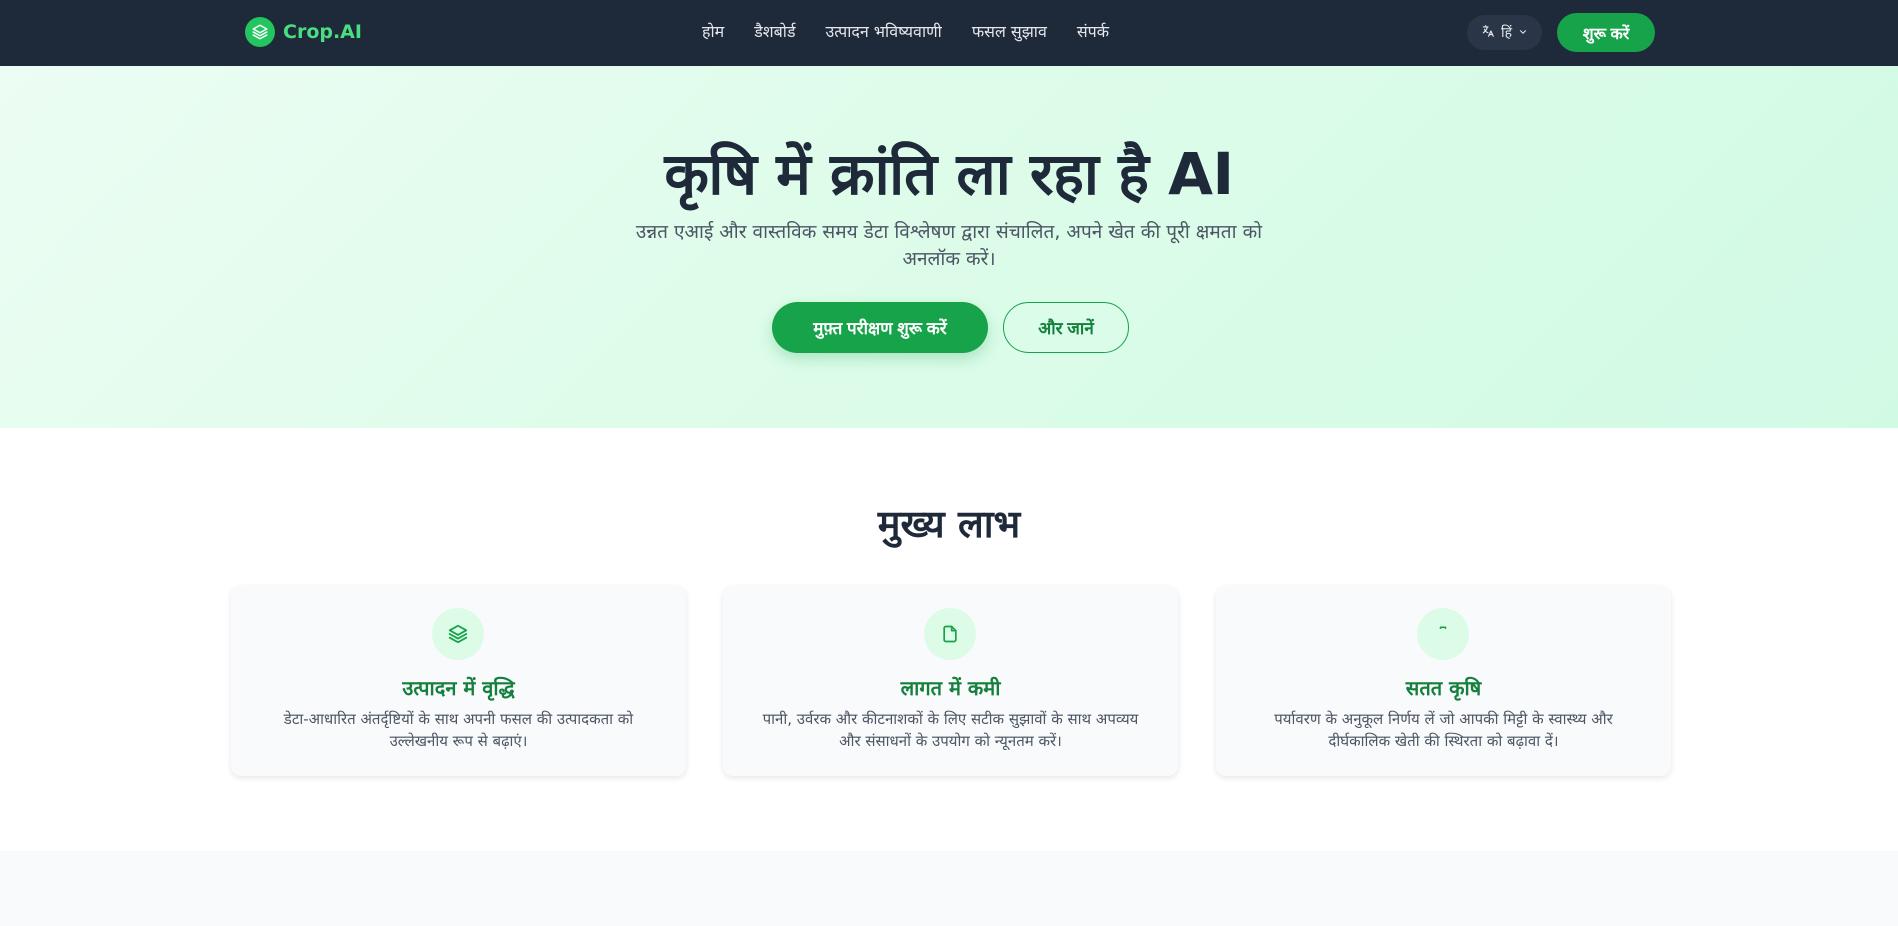 The width and height of the screenshot is (1898, 926). I want to click on benefit-card-title: सतत कृषि, so click(1443, 688).